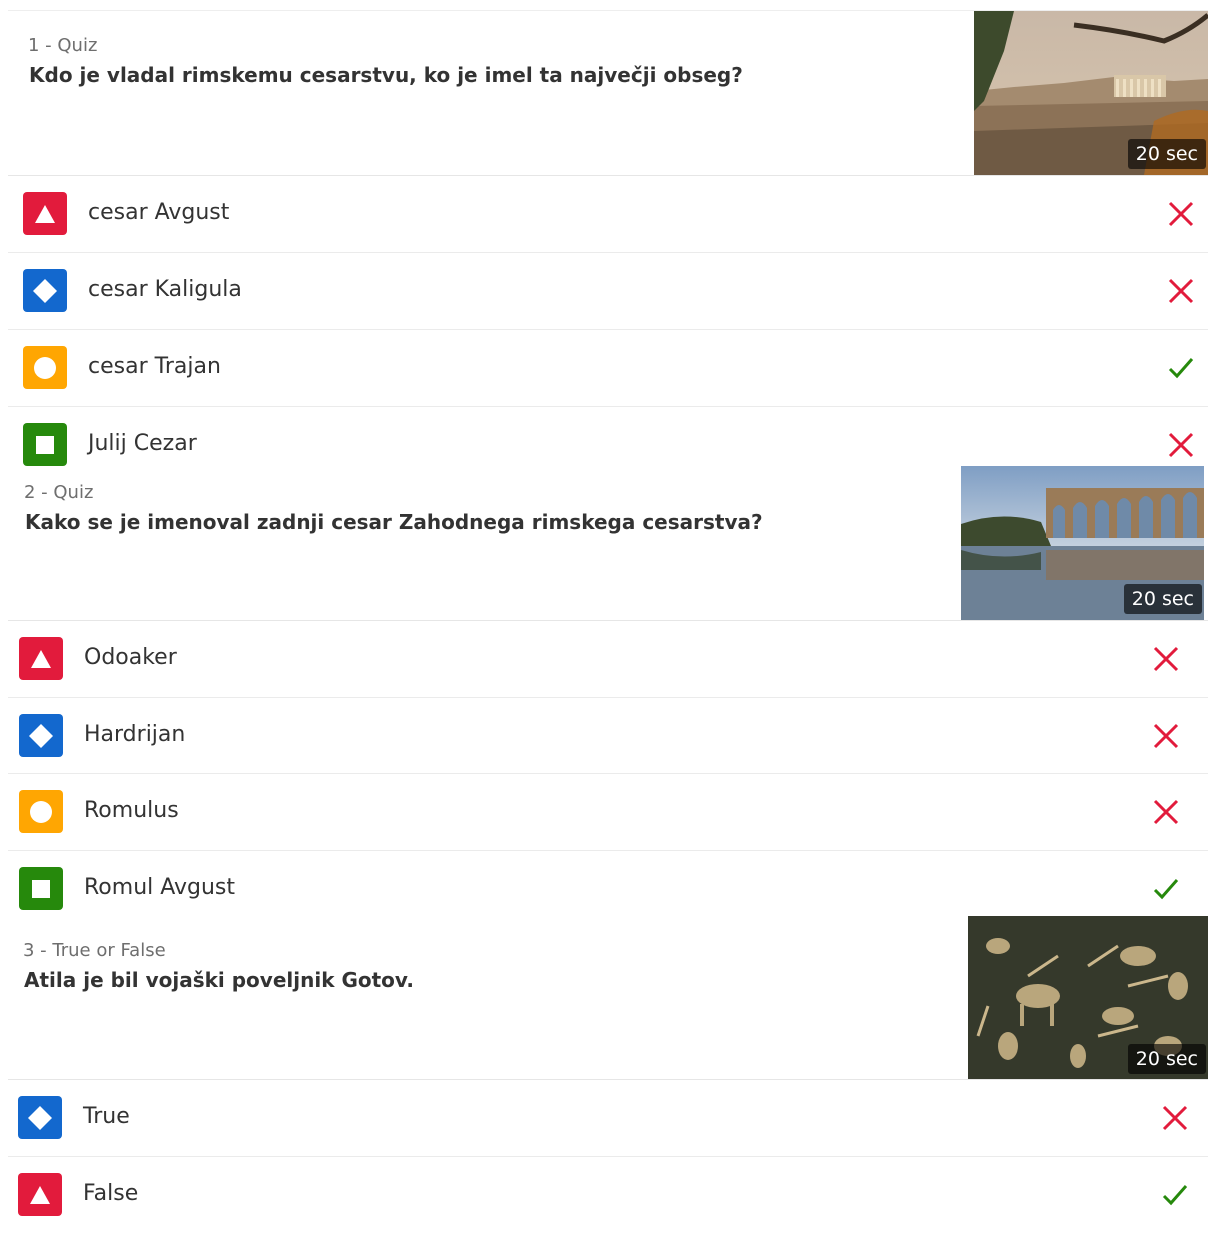 Image resolution: width=1208 pixels, height=1234 pixels. What do you see at coordinates (608, 1118) in the screenshot?
I see `answer-row: True` at bounding box center [608, 1118].